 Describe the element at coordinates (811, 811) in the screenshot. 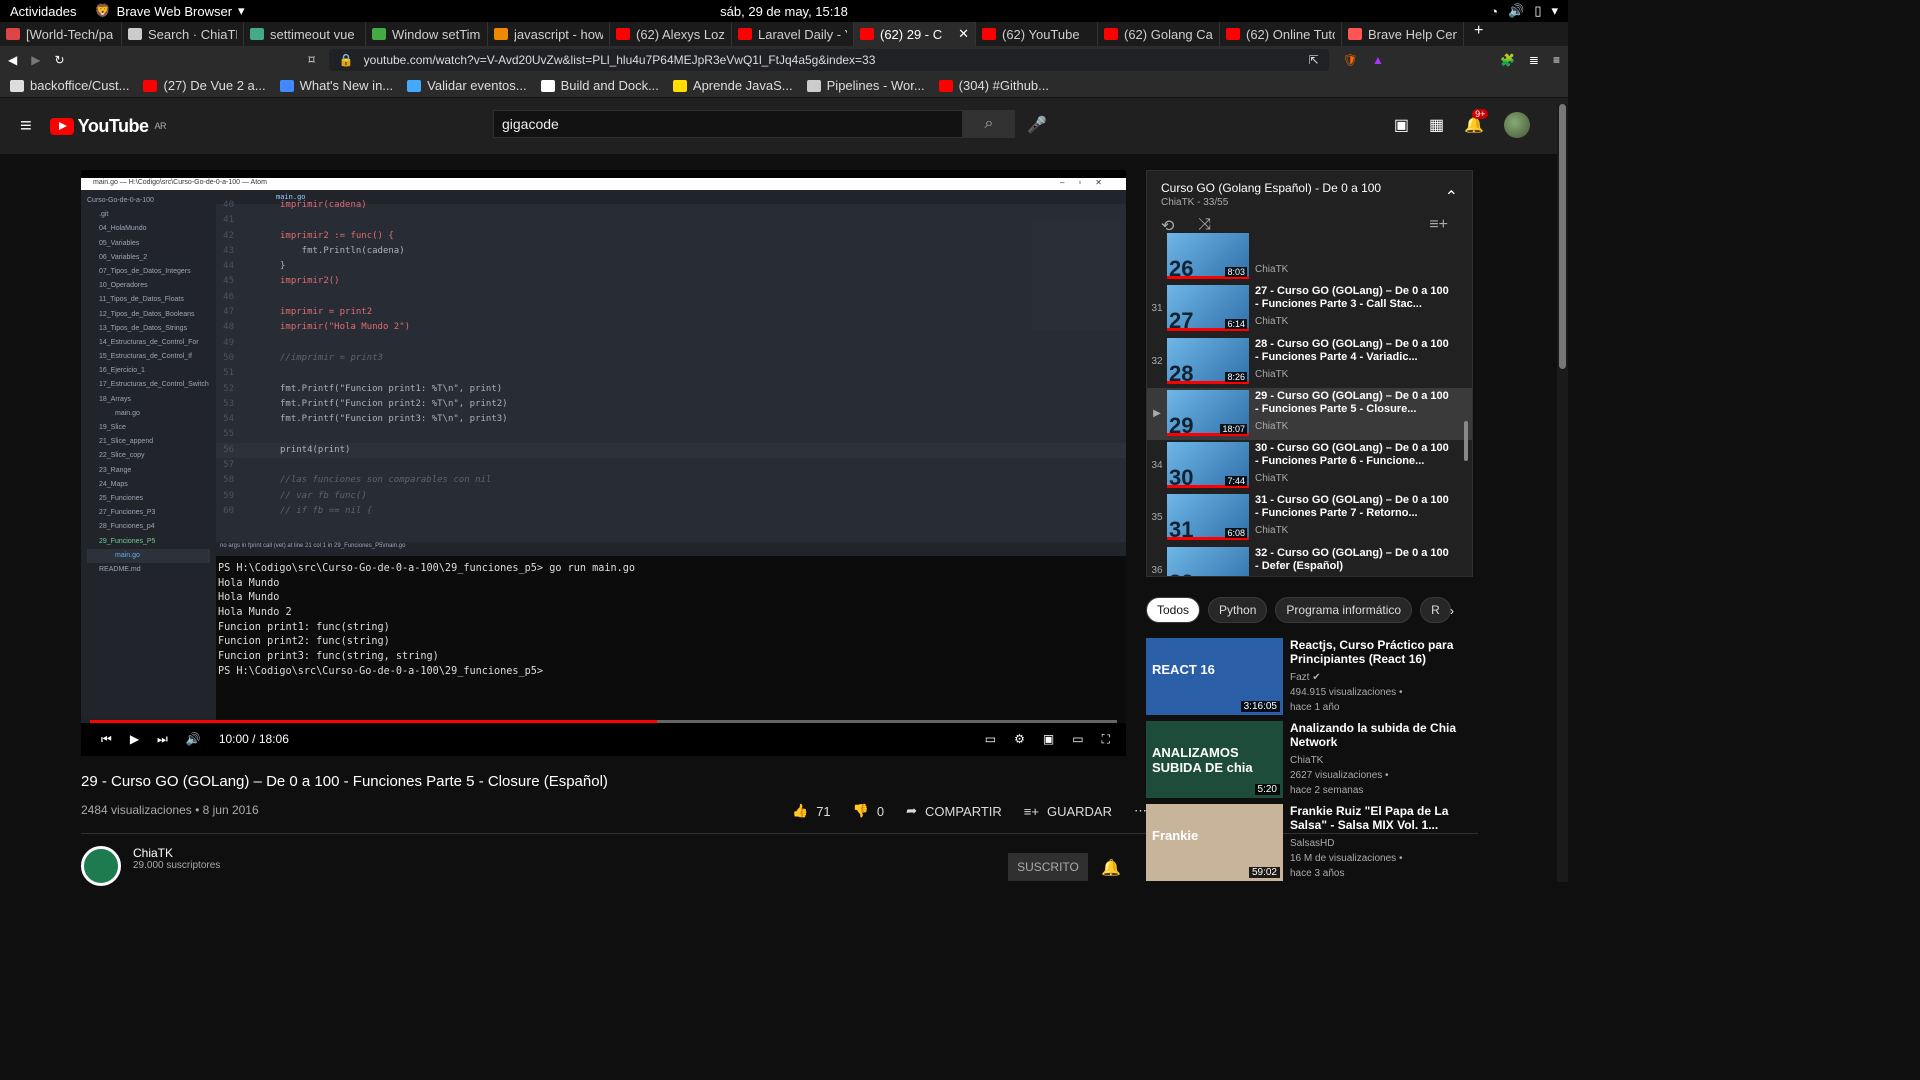

I see `like-button: 👍 71` at that location.